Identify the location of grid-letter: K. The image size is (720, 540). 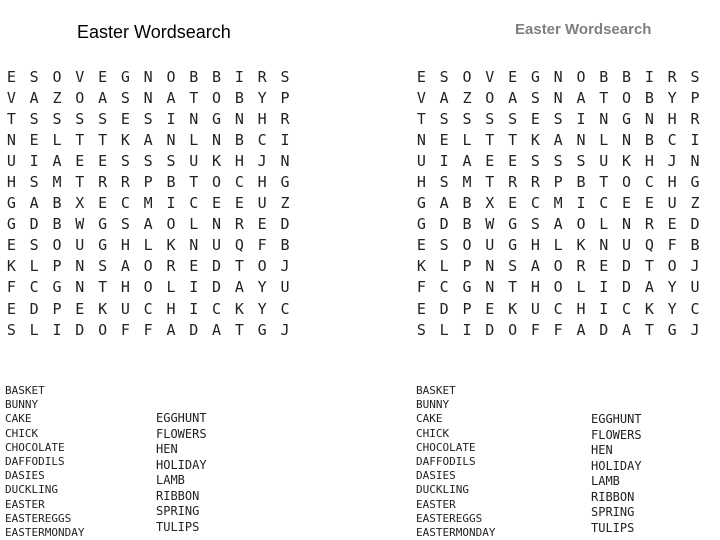
(103, 308).